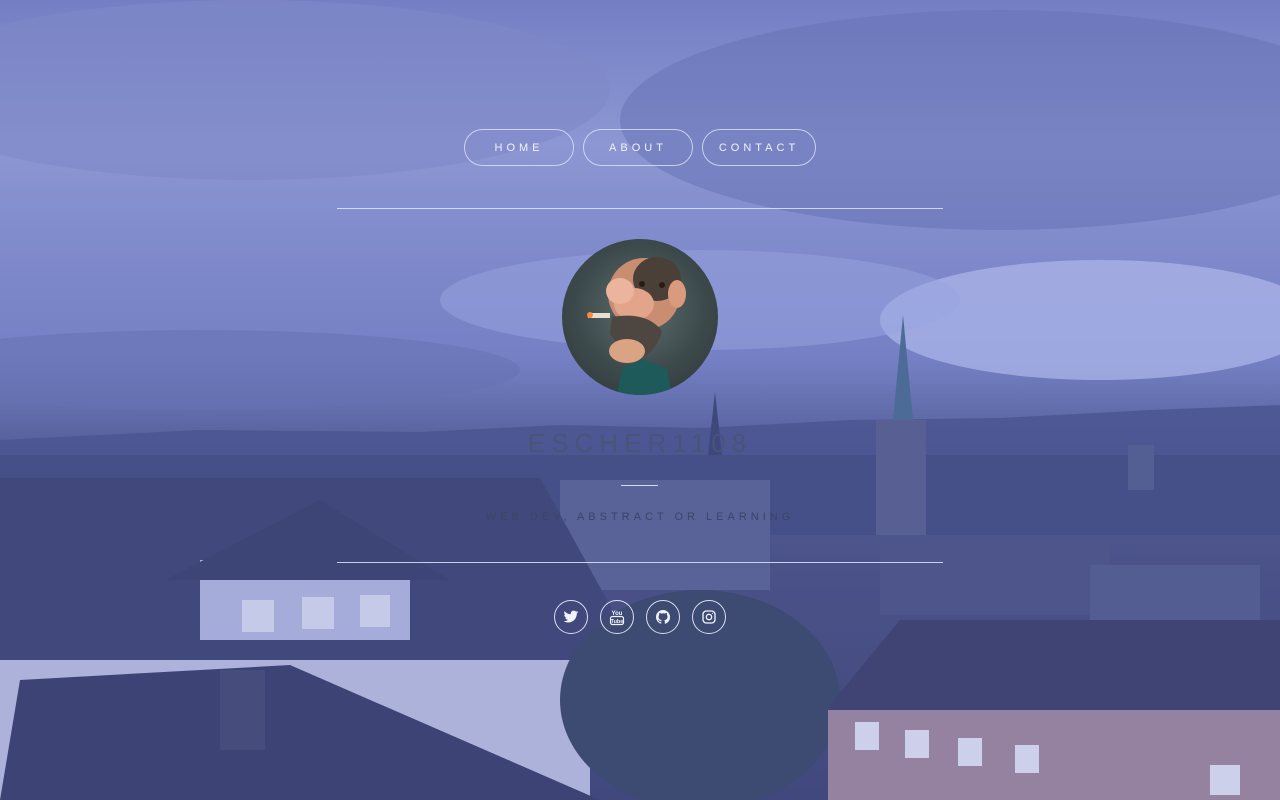 This screenshot has height=800, width=1280. I want to click on twitter-icon, so click(571, 616).